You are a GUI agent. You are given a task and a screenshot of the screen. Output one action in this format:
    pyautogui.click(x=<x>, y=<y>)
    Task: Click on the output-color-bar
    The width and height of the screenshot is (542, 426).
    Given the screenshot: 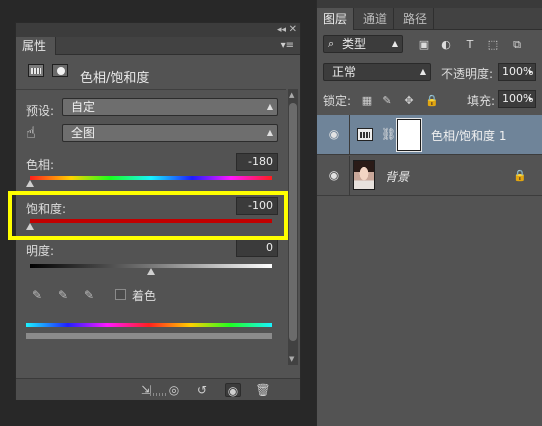 What is the action you would take?
    pyautogui.click(x=149, y=336)
    